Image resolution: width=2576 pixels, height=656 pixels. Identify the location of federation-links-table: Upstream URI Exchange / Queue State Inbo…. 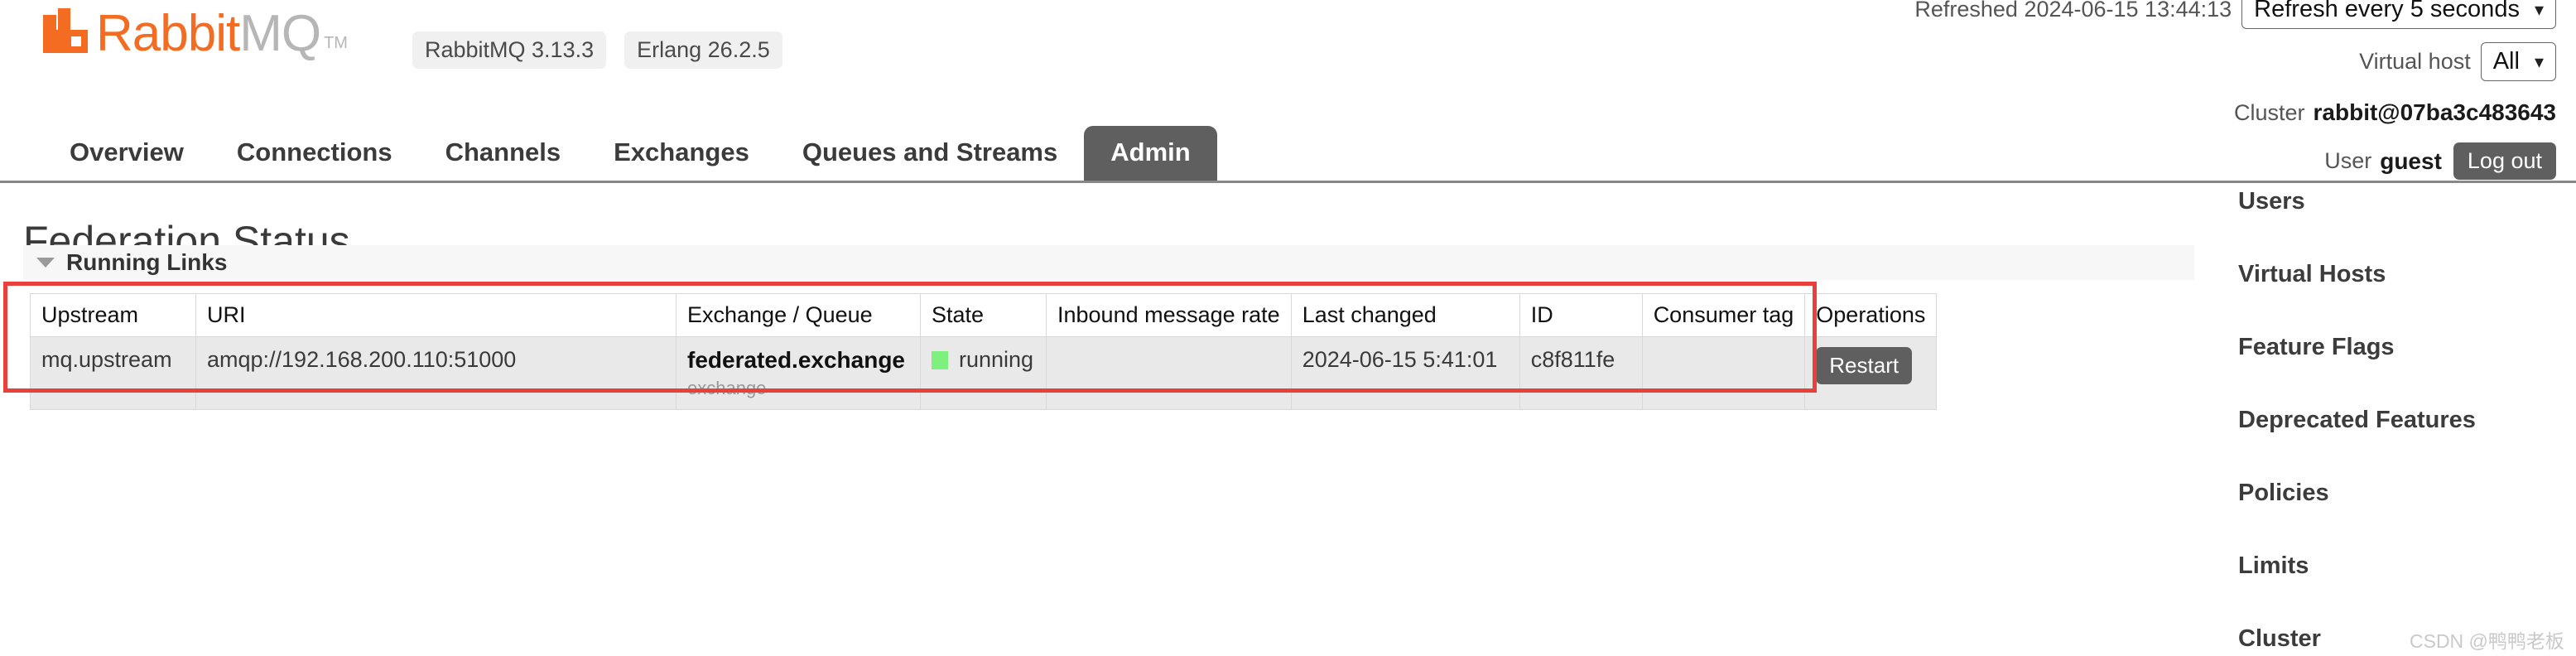
(984, 351).